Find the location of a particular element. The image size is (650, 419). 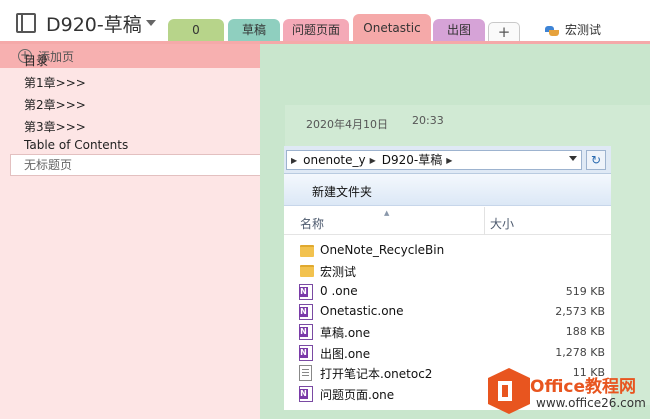

file-name: Onetastic.one is located at coordinates (362, 311).